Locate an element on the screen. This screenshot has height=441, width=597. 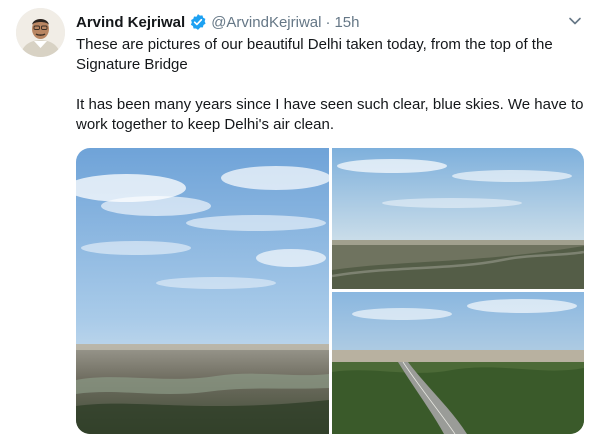
tweet-header: Arvind Kejriwal @ArvindKejriwal · 15h is located at coordinates (218, 22).